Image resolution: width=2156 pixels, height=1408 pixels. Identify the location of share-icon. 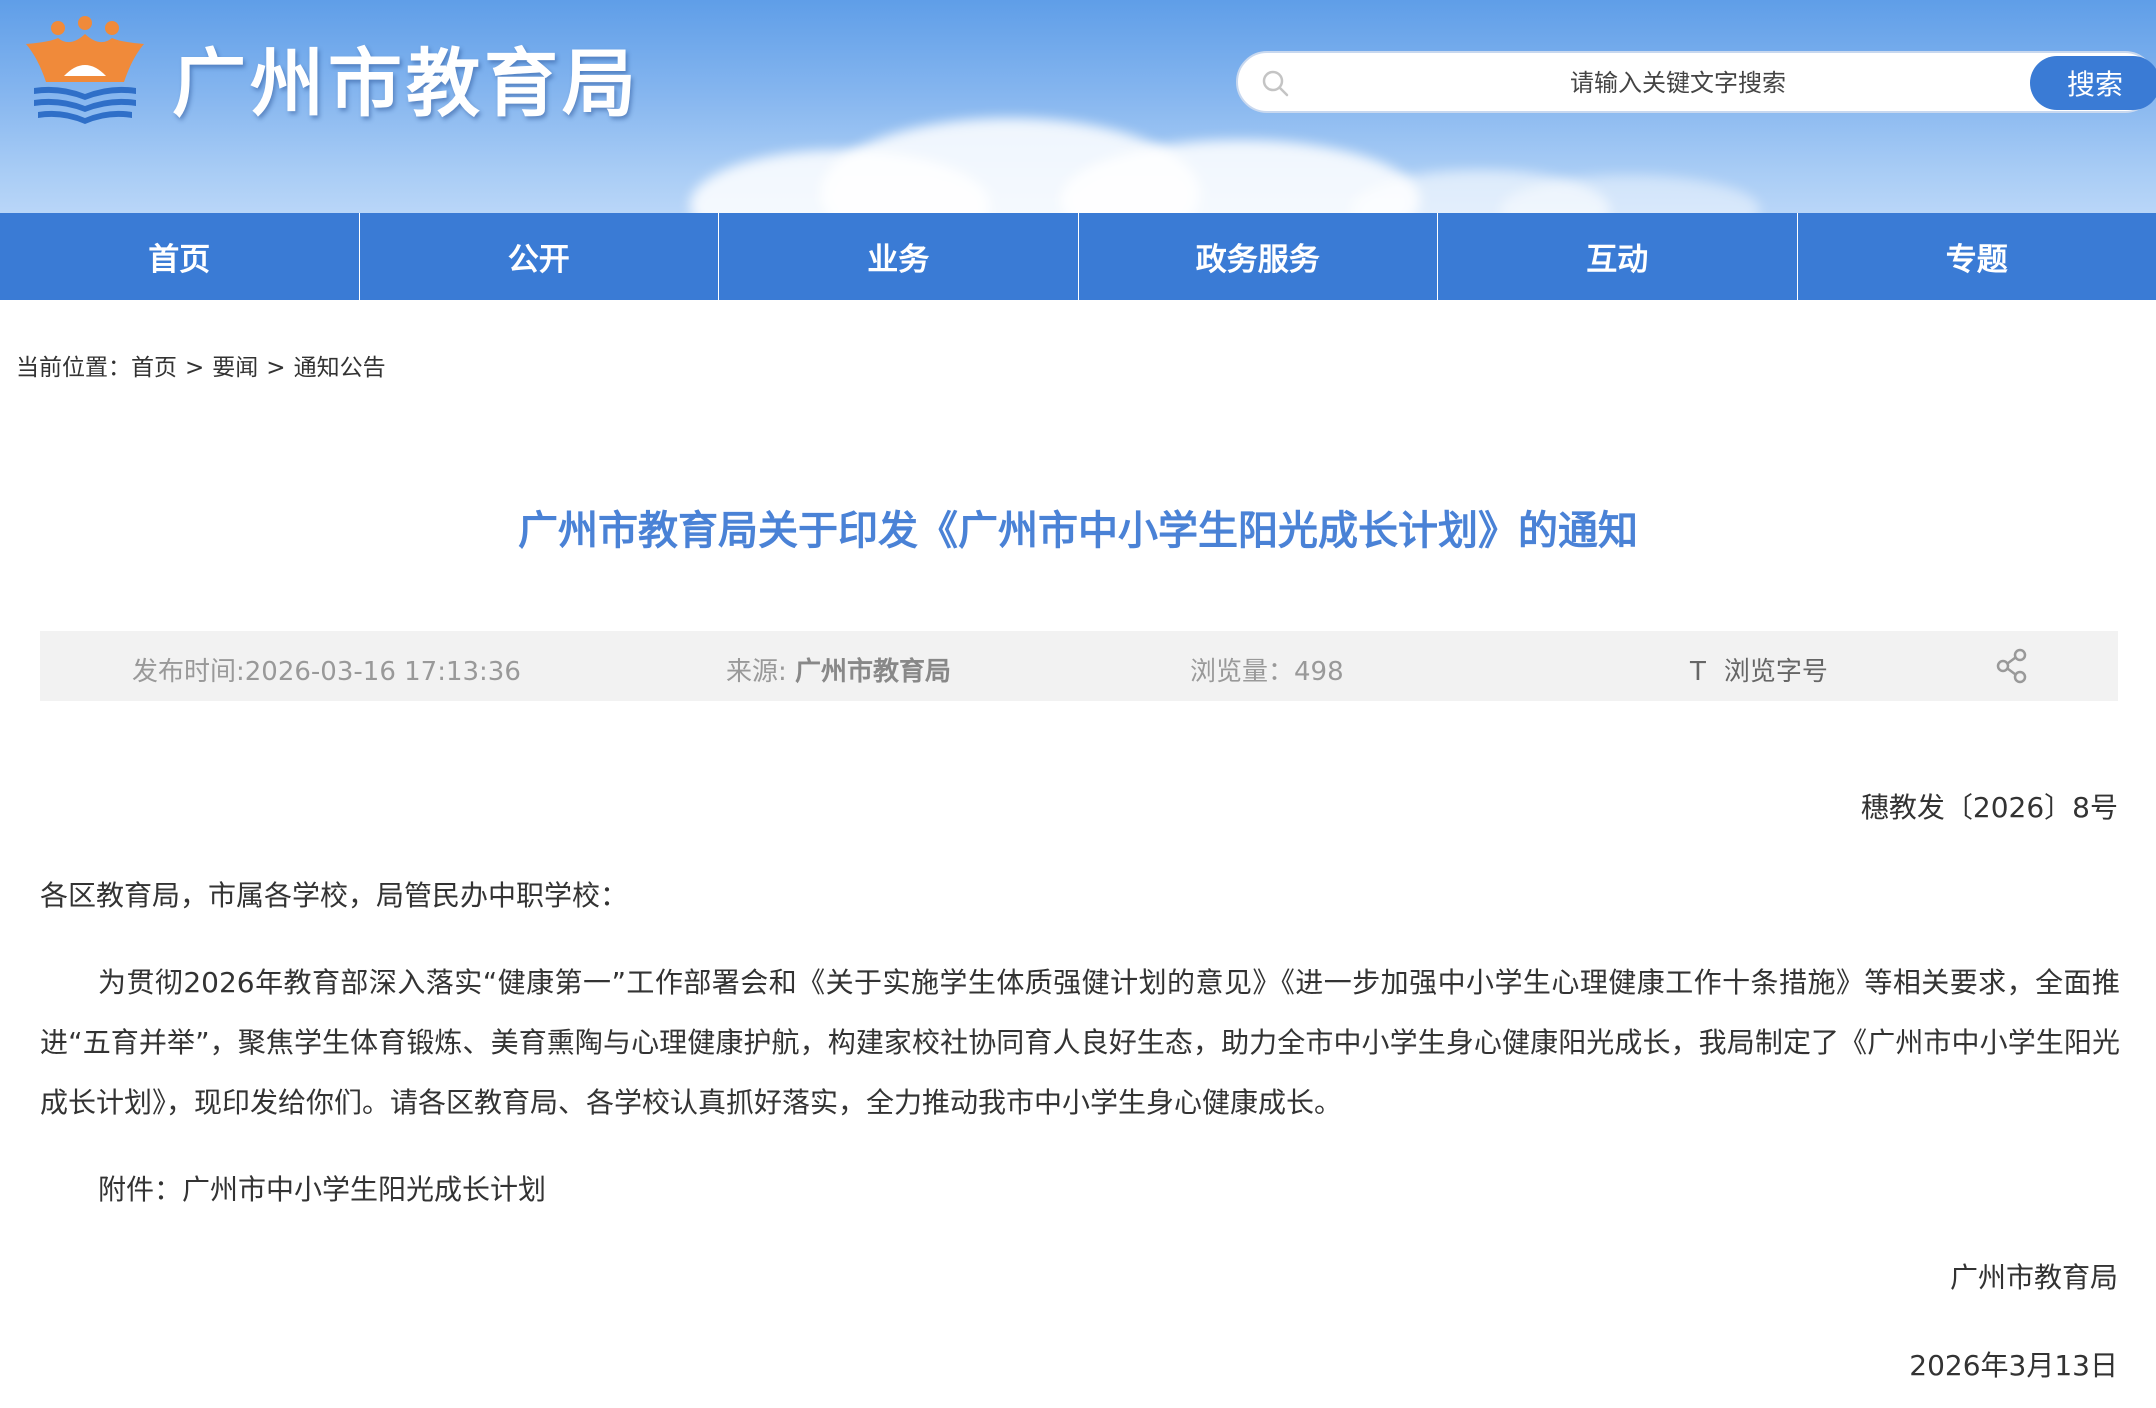
(2012, 666).